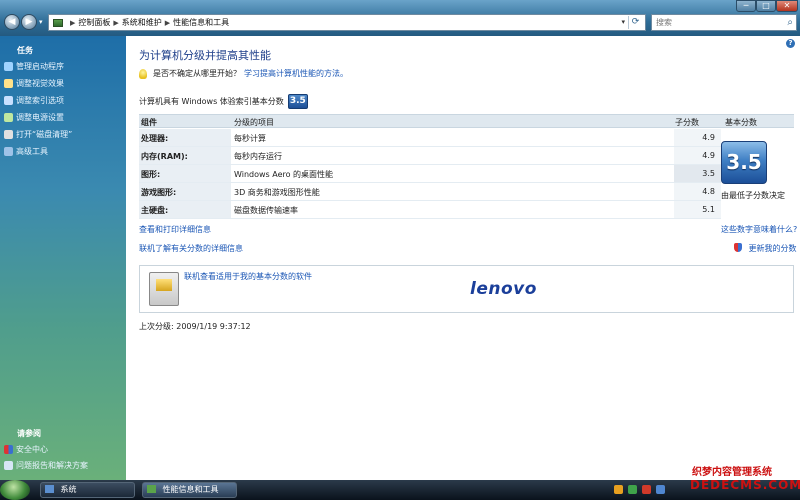  Describe the element at coordinates (466, 289) in the screenshot. I see `software-panel: 联机查看适用于我的基本分数的软件 lenovo` at that location.